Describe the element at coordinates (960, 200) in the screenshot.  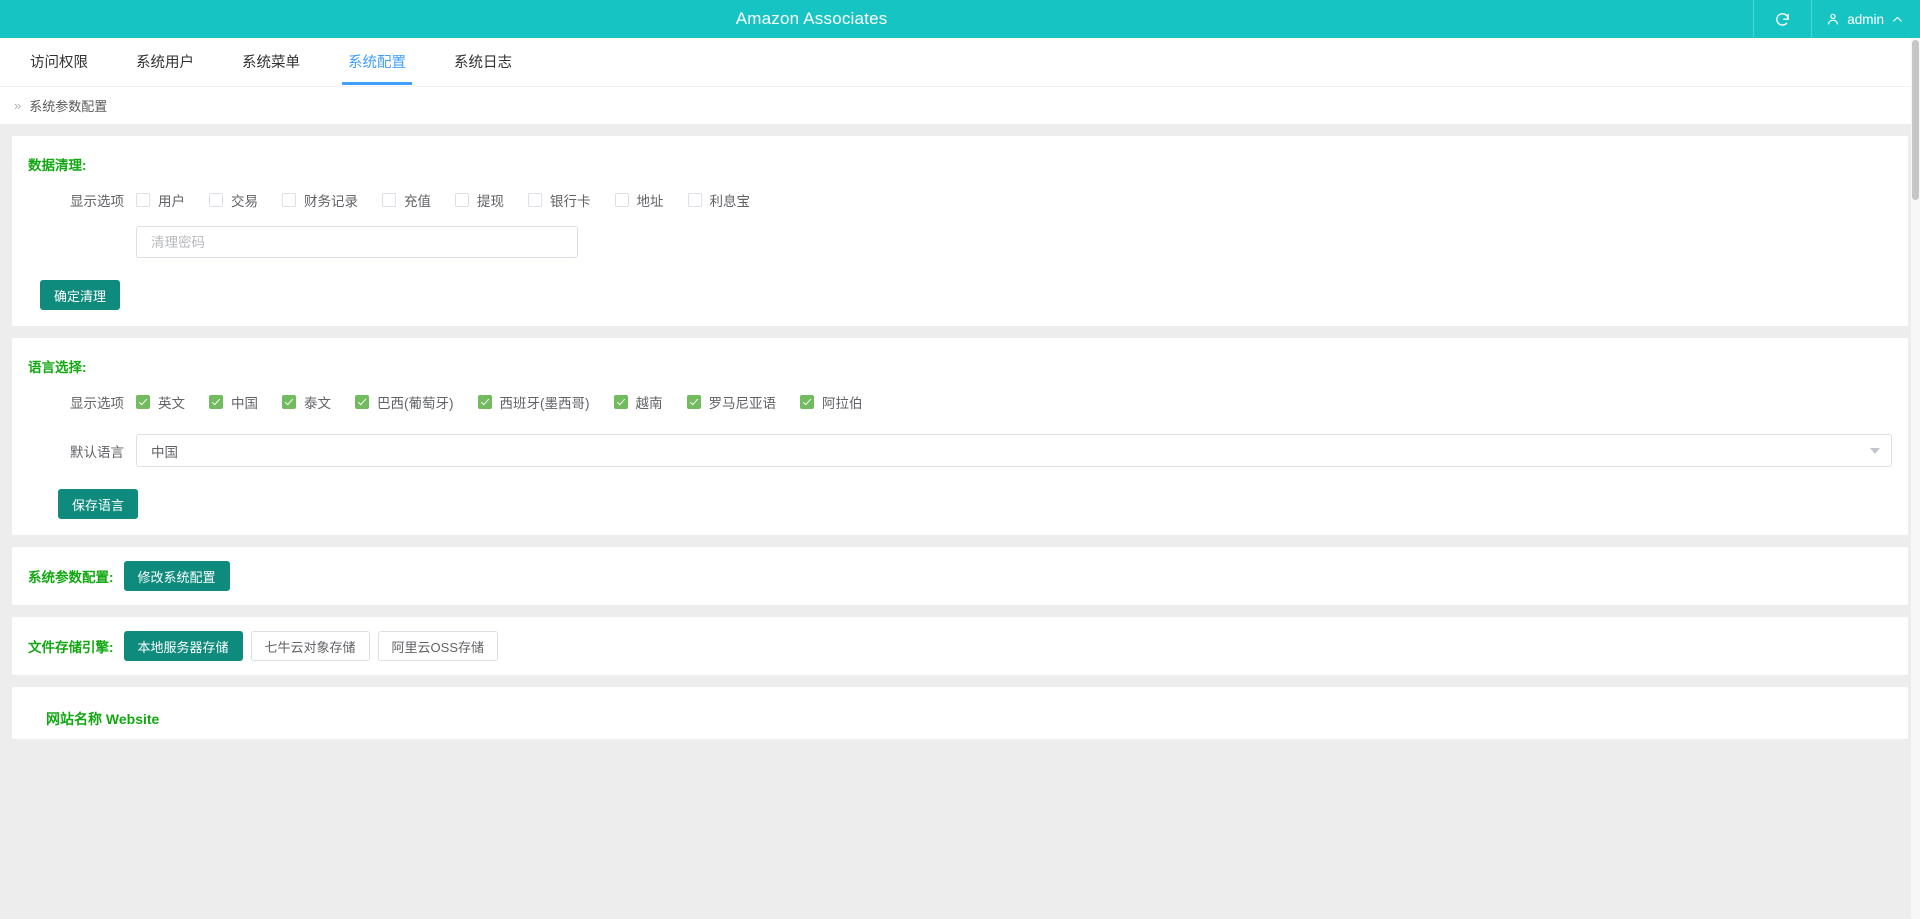
I see `data-cleanup-options-row: 显示选项 用户 交易 财务记录 充值 提现 银行卡 地址 利息宝` at that location.